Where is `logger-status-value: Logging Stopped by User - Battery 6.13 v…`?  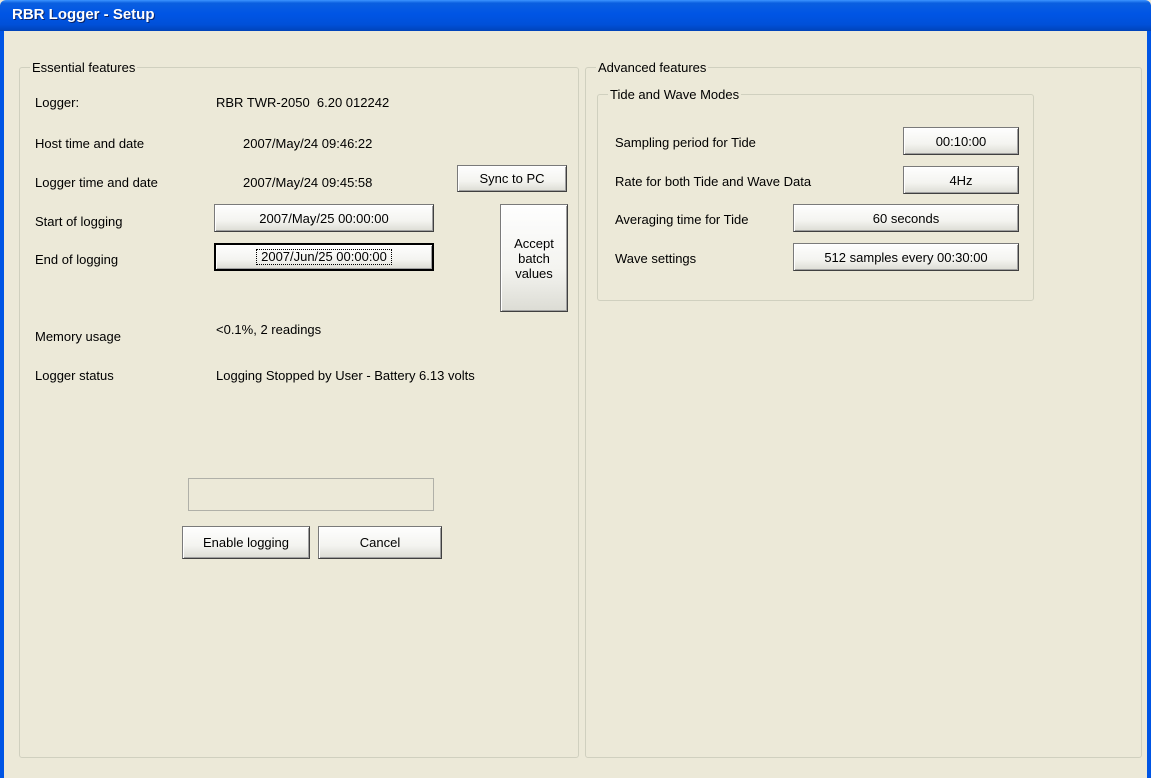
logger-status-value: Logging Stopped by User - Battery 6.13 v… is located at coordinates (345, 375).